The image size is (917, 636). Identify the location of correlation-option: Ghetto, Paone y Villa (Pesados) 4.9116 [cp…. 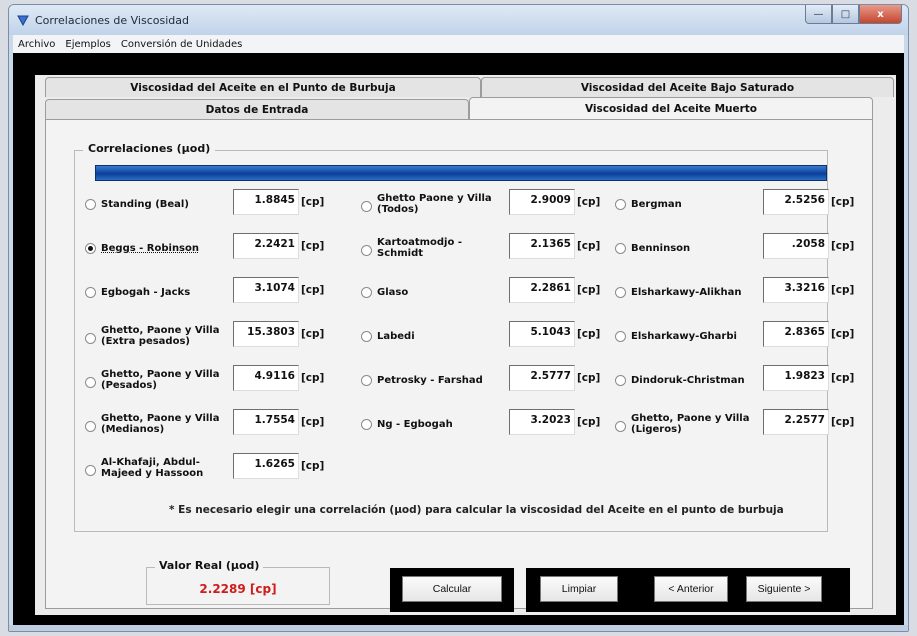
(208, 385).